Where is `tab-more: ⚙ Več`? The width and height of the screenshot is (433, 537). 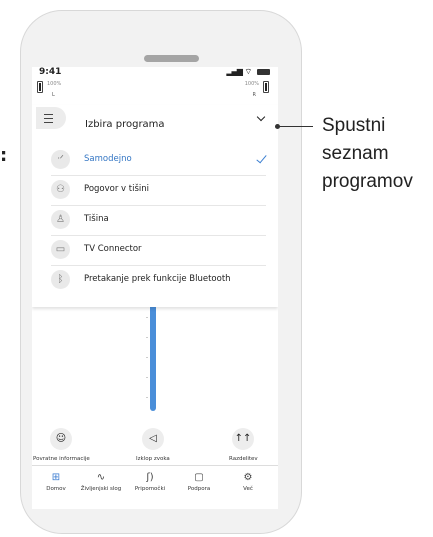 tab-more: ⚙ Več is located at coordinates (248, 481).